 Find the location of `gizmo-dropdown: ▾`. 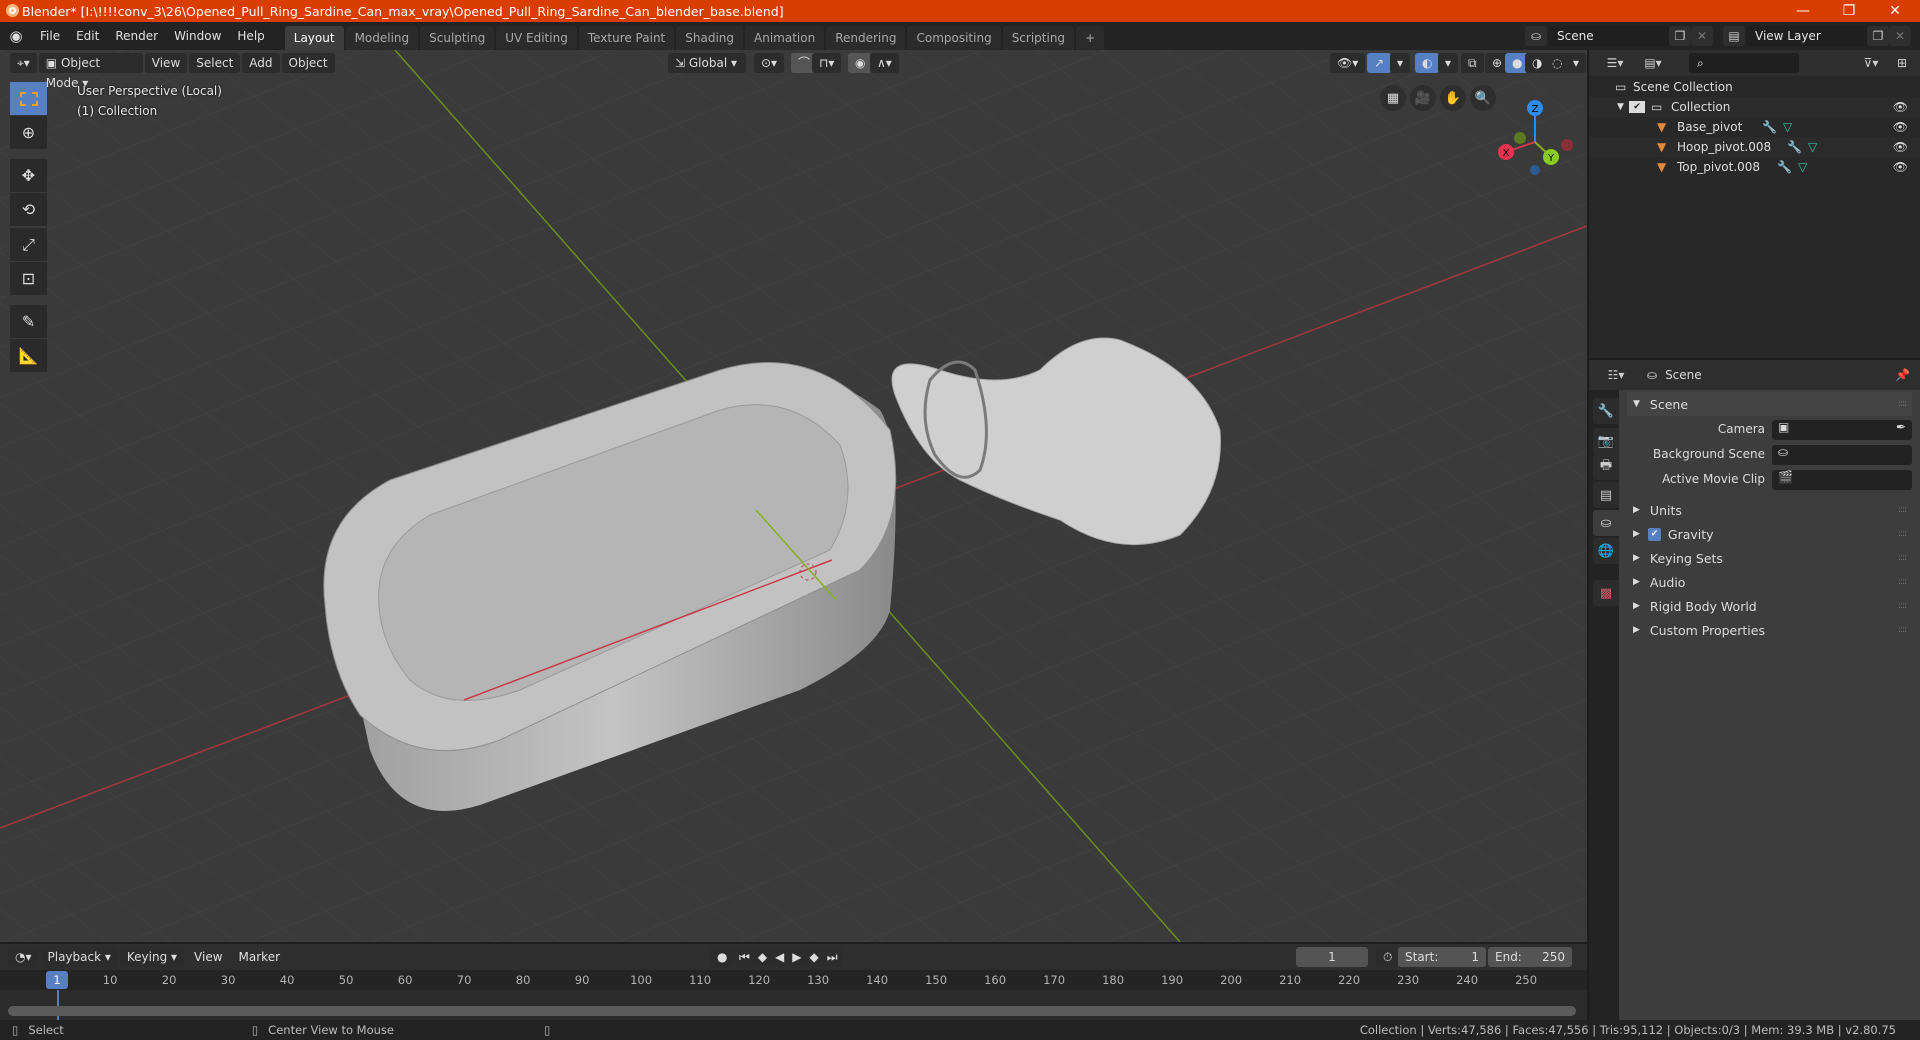

gizmo-dropdown: ▾ is located at coordinates (1400, 63).